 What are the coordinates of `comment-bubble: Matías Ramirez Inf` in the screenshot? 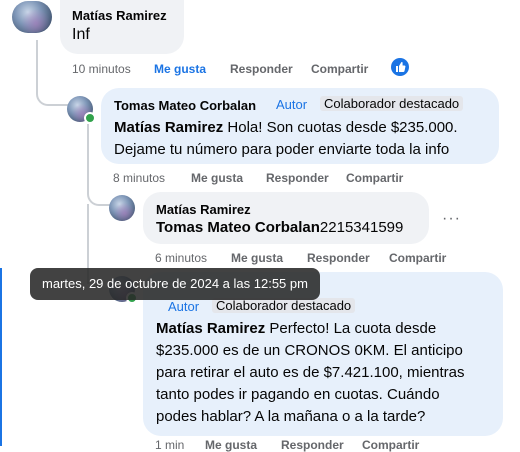 It's located at (122, 27).